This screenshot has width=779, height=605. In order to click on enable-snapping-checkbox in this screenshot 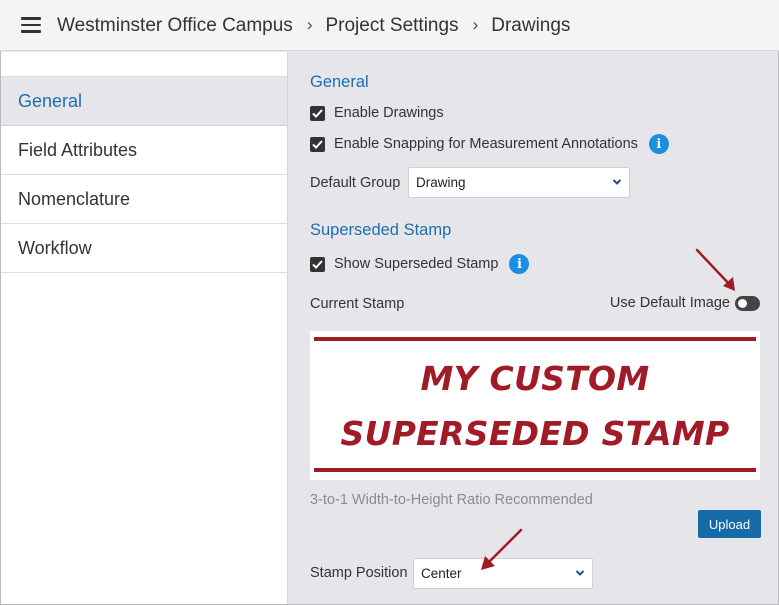, I will do `click(317, 144)`.